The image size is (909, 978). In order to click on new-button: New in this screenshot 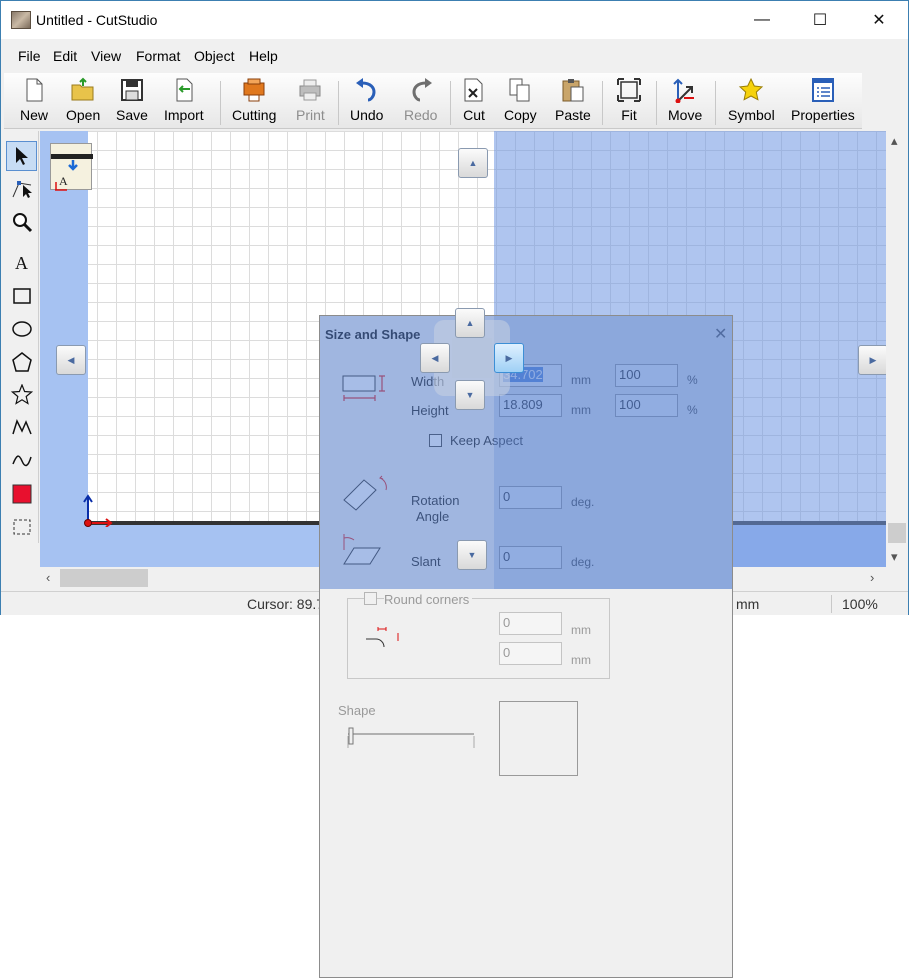, I will do `click(34, 102)`.